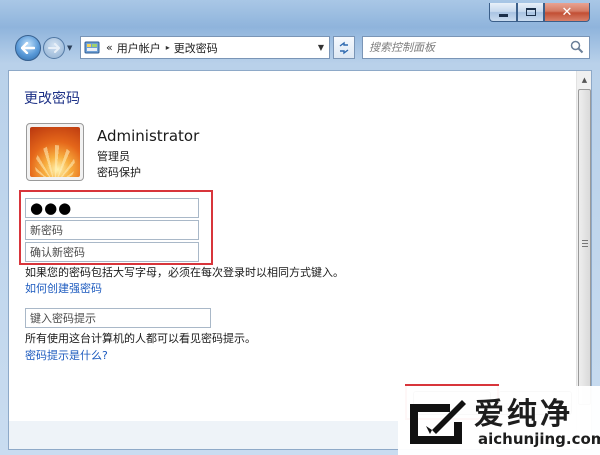 The width and height of the screenshot is (600, 455). I want to click on close-button: ✕, so click(567, 12).